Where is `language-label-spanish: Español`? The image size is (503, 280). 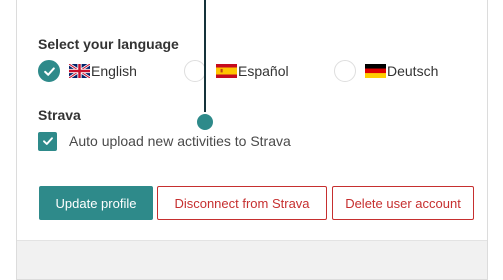
language-label-spanish: Español is located at coordinates (263, 71).